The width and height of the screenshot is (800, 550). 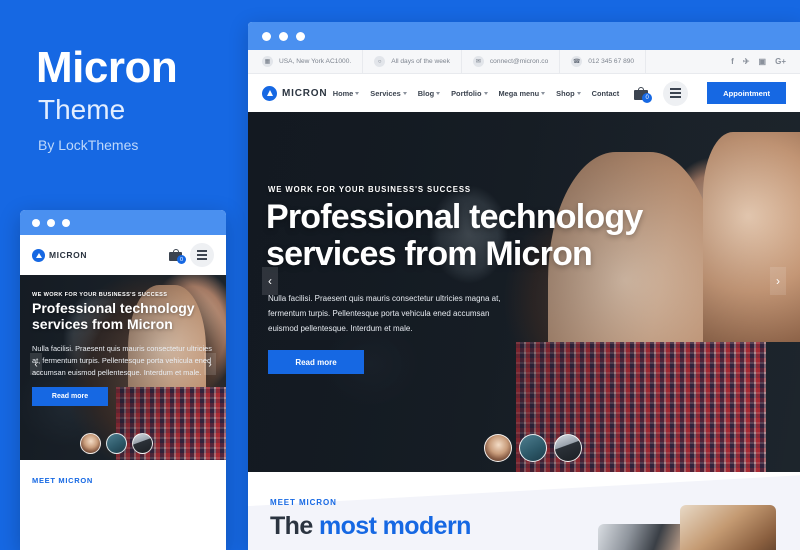 What do you see at coordinates (519, 93) in the screenshot?
I see `nav-item-mega-menu-label: Mega menu` at bounding box center [519, 93].